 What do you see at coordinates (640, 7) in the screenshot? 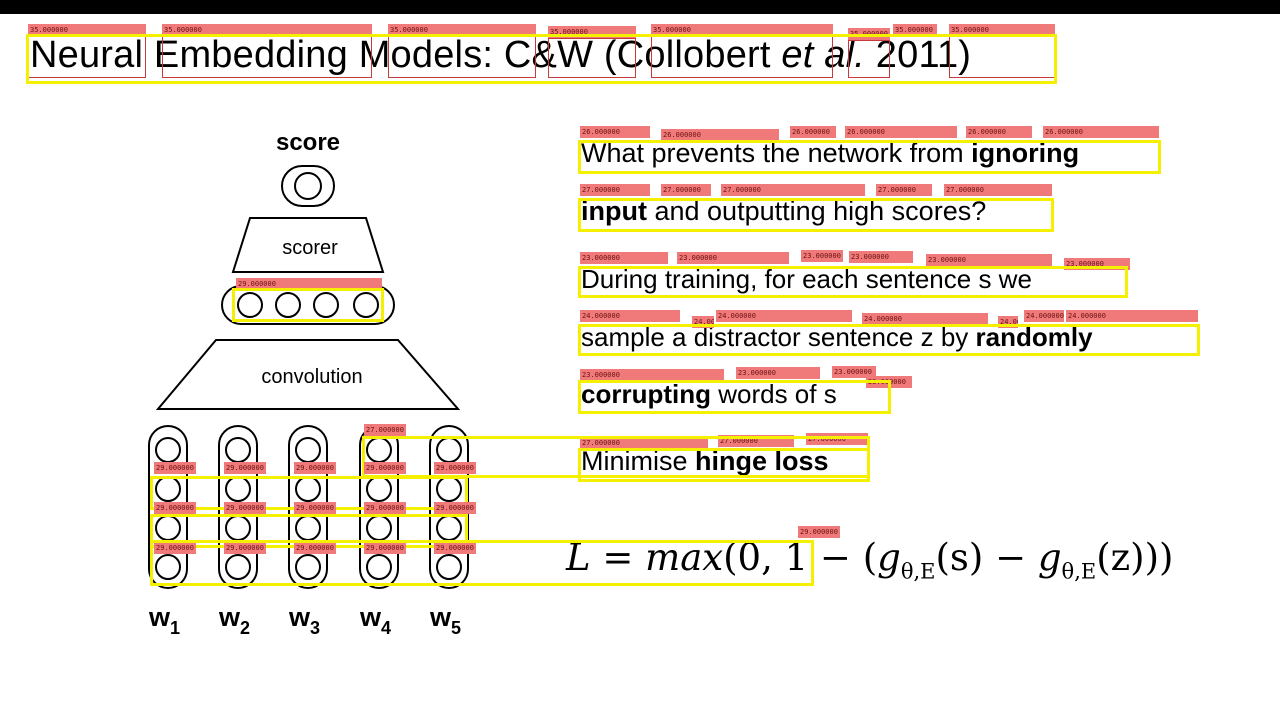
I see `top-bar` at bounding box center [640, 7].